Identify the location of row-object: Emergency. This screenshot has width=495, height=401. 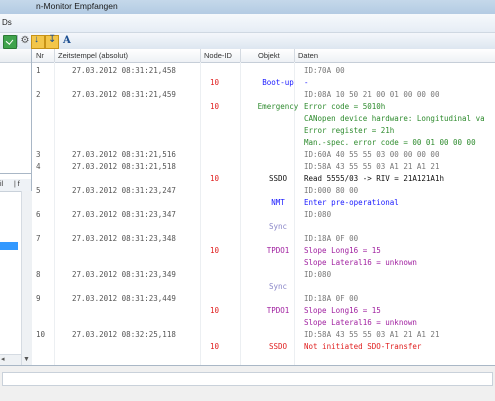
(278, 106).